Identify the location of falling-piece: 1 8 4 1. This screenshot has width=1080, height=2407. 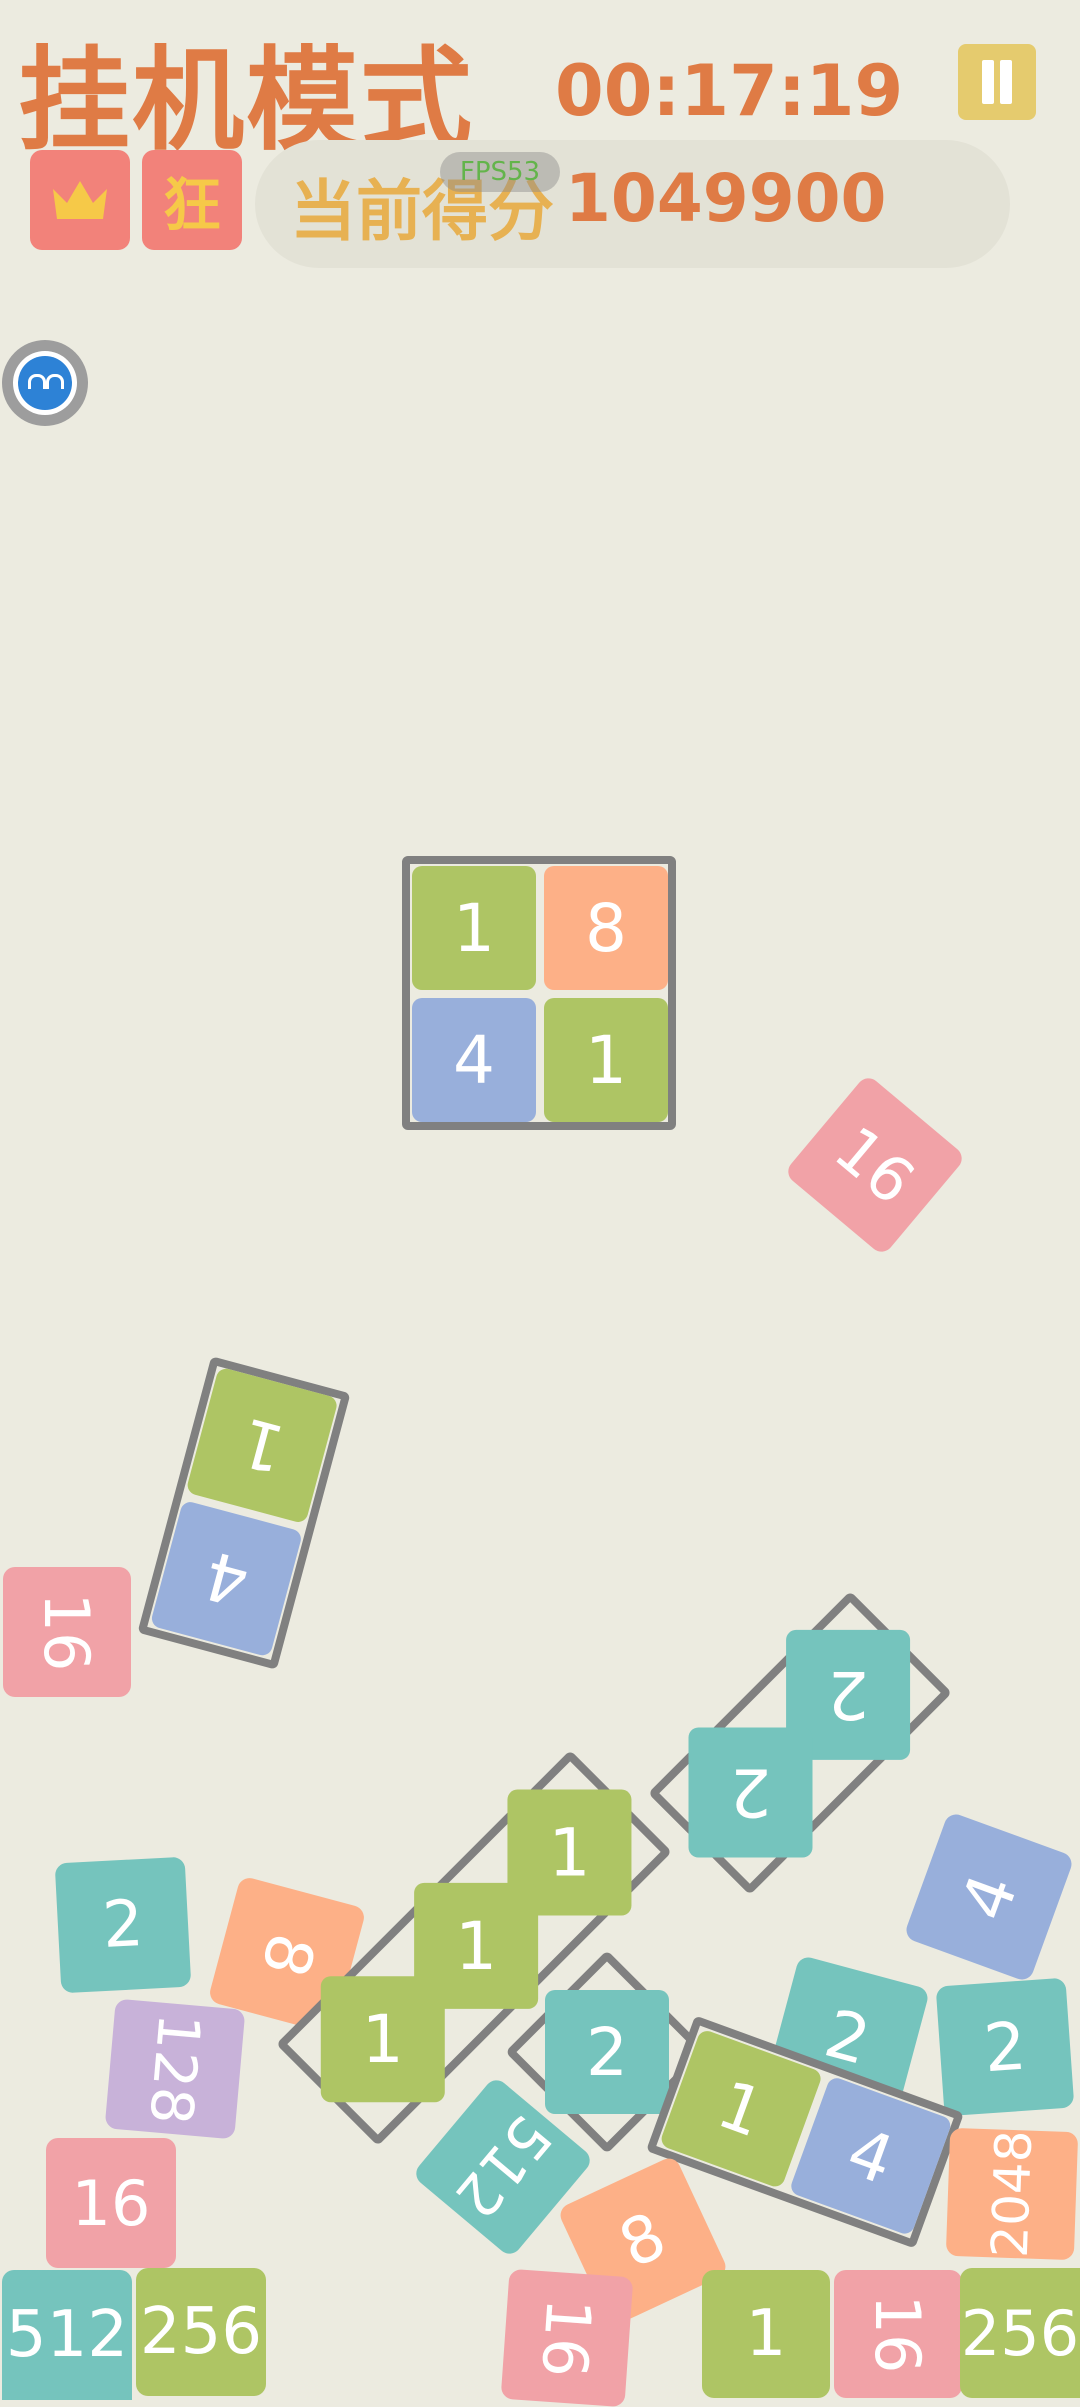
(539, 993).